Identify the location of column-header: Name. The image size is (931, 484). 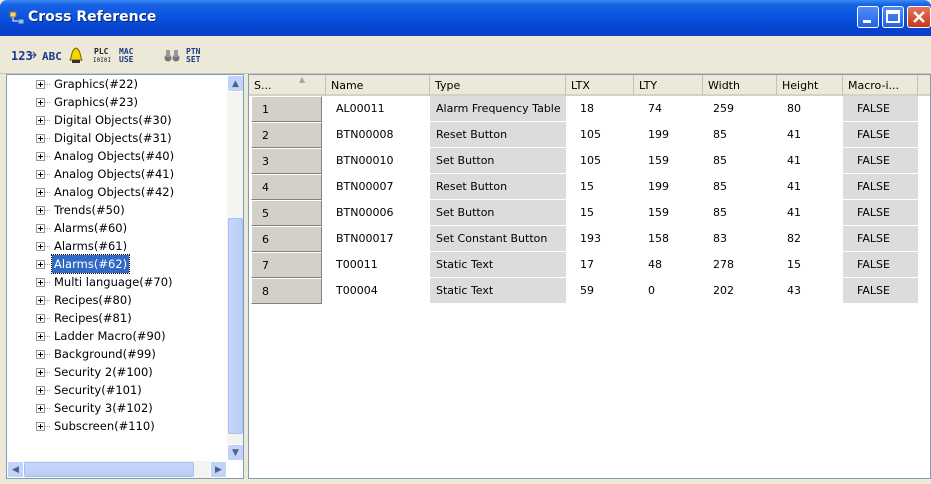
(378, 85).